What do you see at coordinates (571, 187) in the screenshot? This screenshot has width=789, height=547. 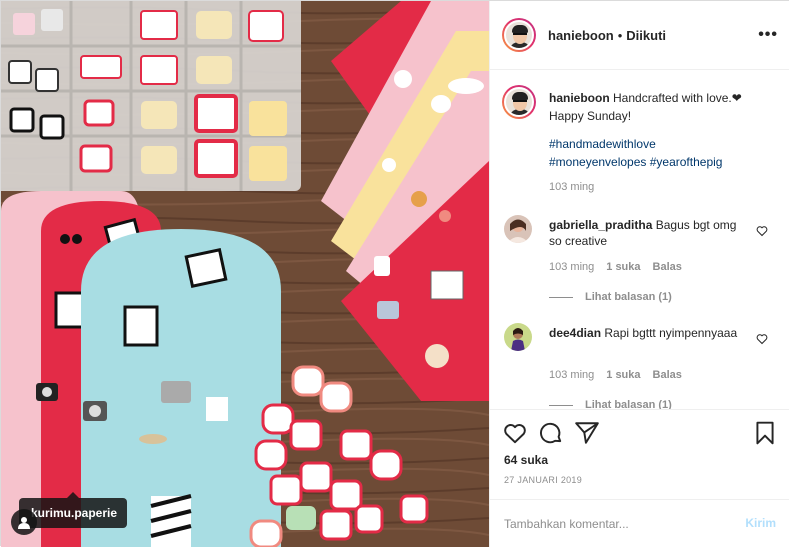 I see `caption-time: 103 ming` at bounding box center [571, 187].